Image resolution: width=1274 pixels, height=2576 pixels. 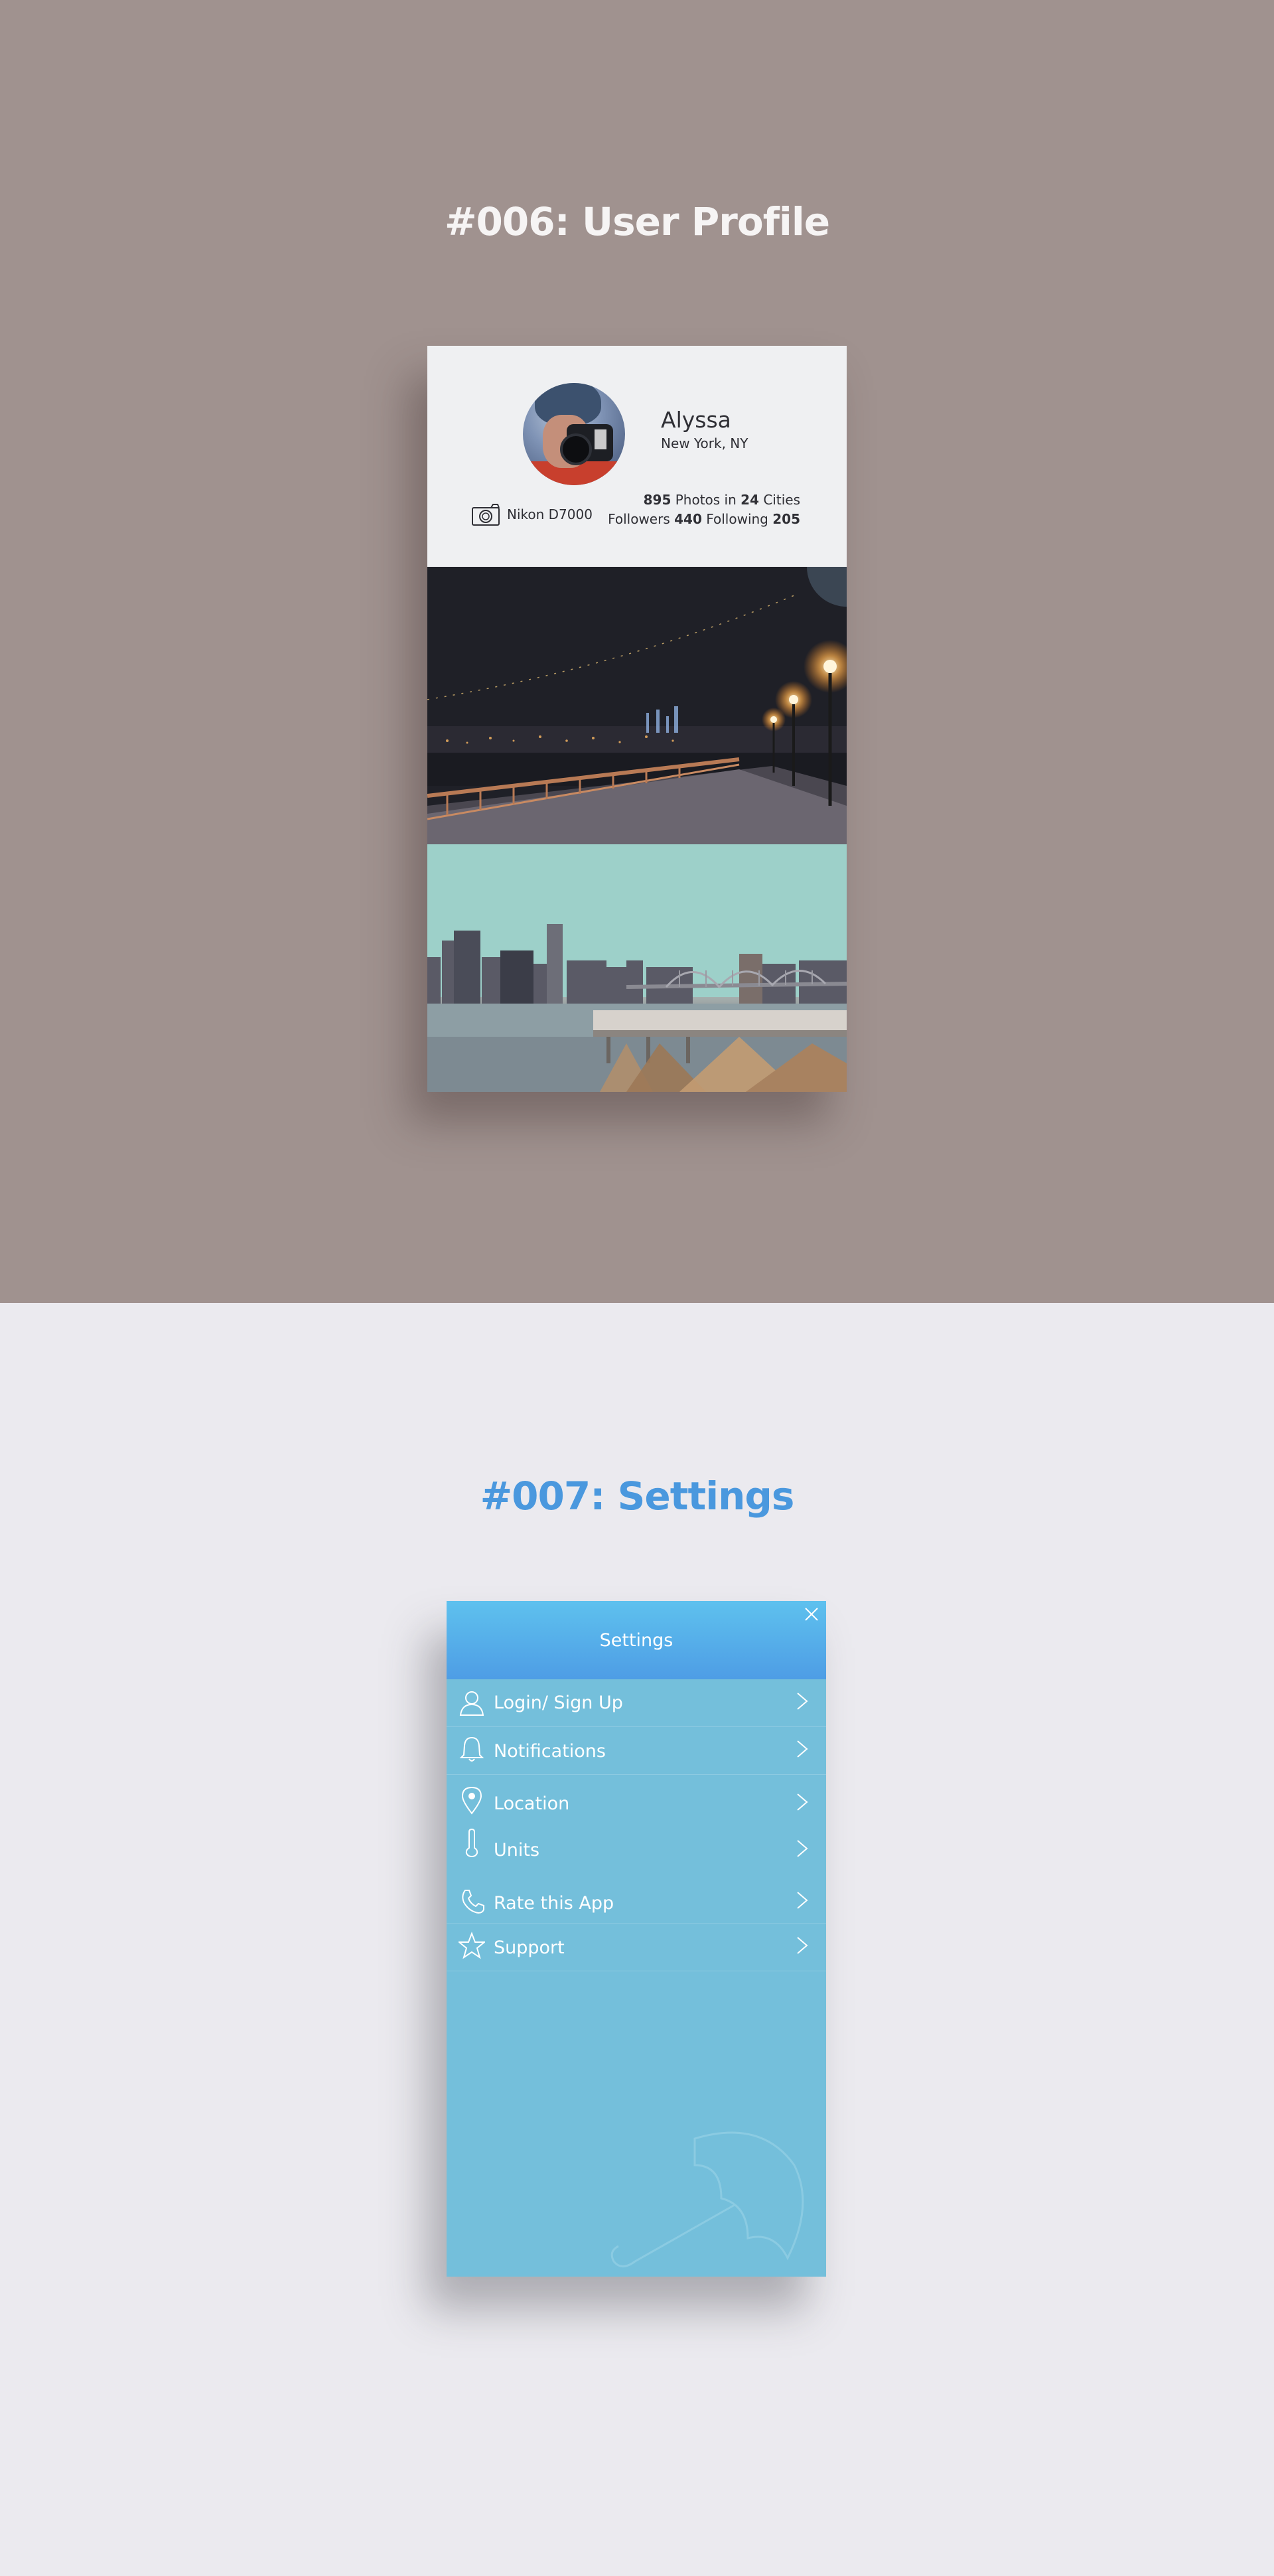 I want to click on photos-count: 895, so click(x=658, y=500).